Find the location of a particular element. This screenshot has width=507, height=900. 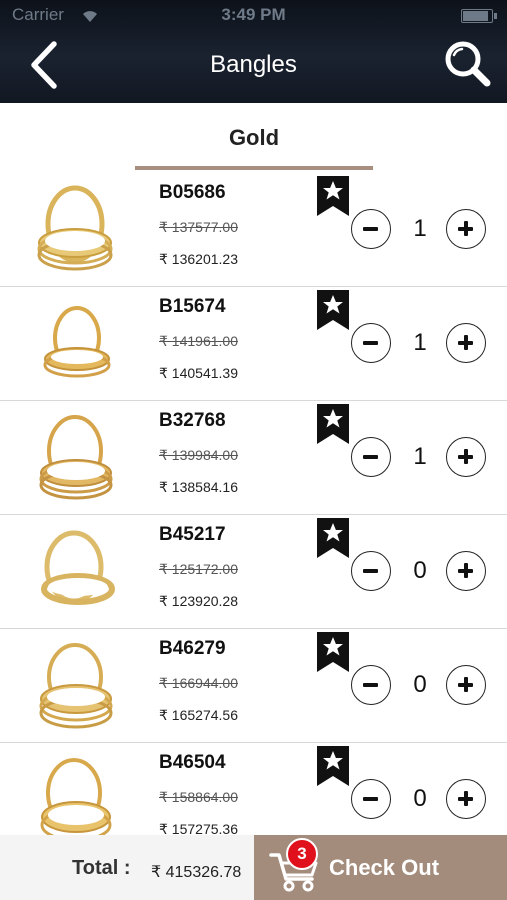

product-code: B05686 is located at coordinates (192, 192).